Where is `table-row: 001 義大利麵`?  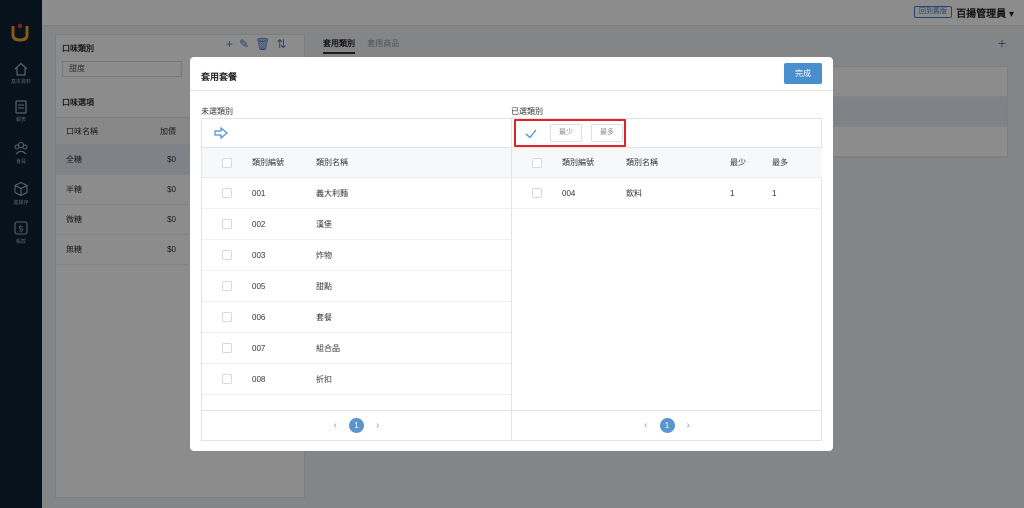 table-row: 001 義大利麵 is located at coordinates (356, 193).